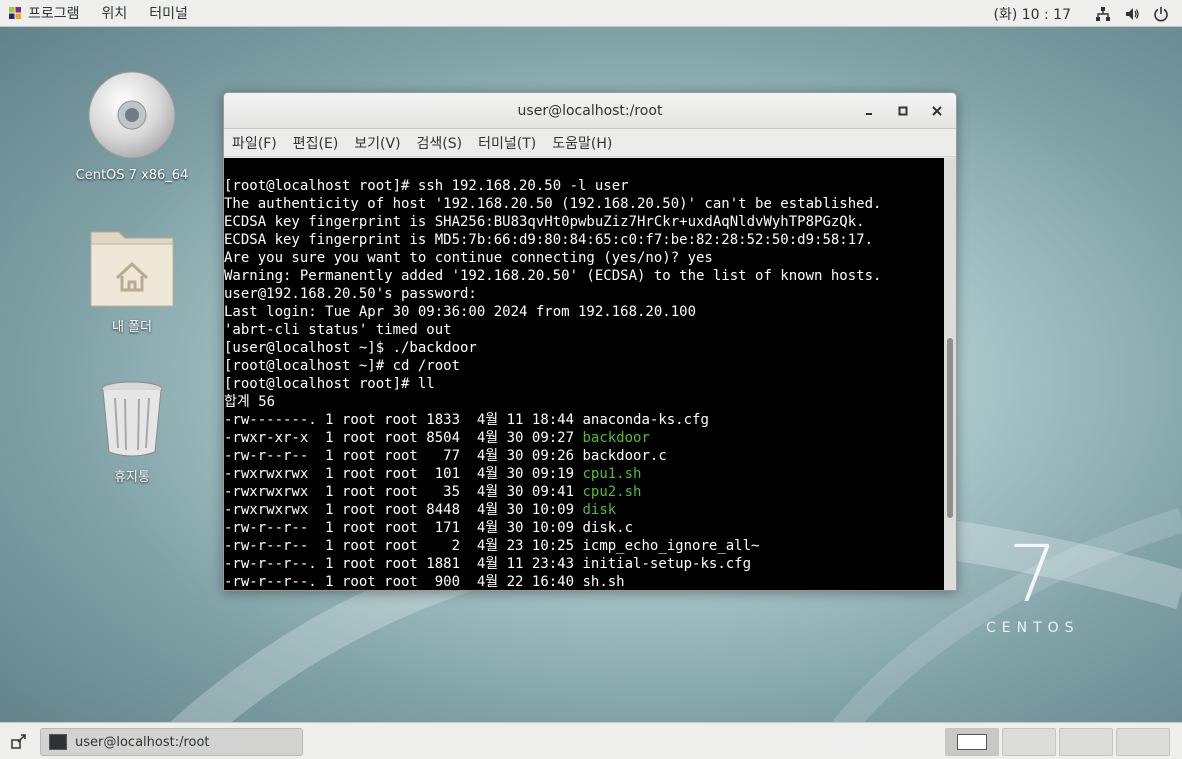 This screenshot has width=1182, height=759. I want to click on terminal-menubar: 파일(F) 편집(E) 보기(V) 검색(S) 터미널(T) 도움말(H), so click(590, 143).